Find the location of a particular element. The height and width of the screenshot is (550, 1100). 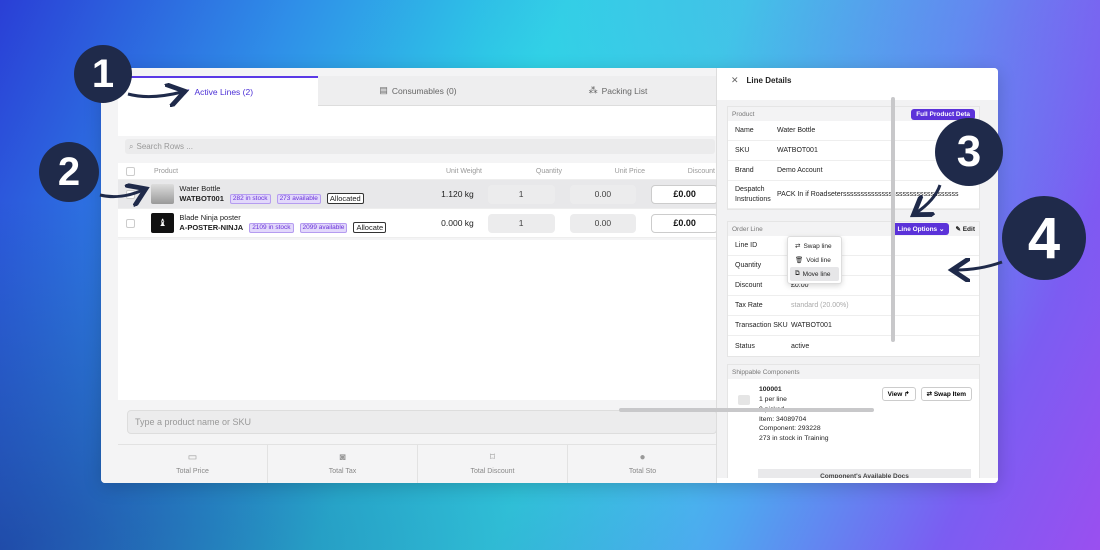

annotation-badge: 3 is located at coordinates (969, 152).